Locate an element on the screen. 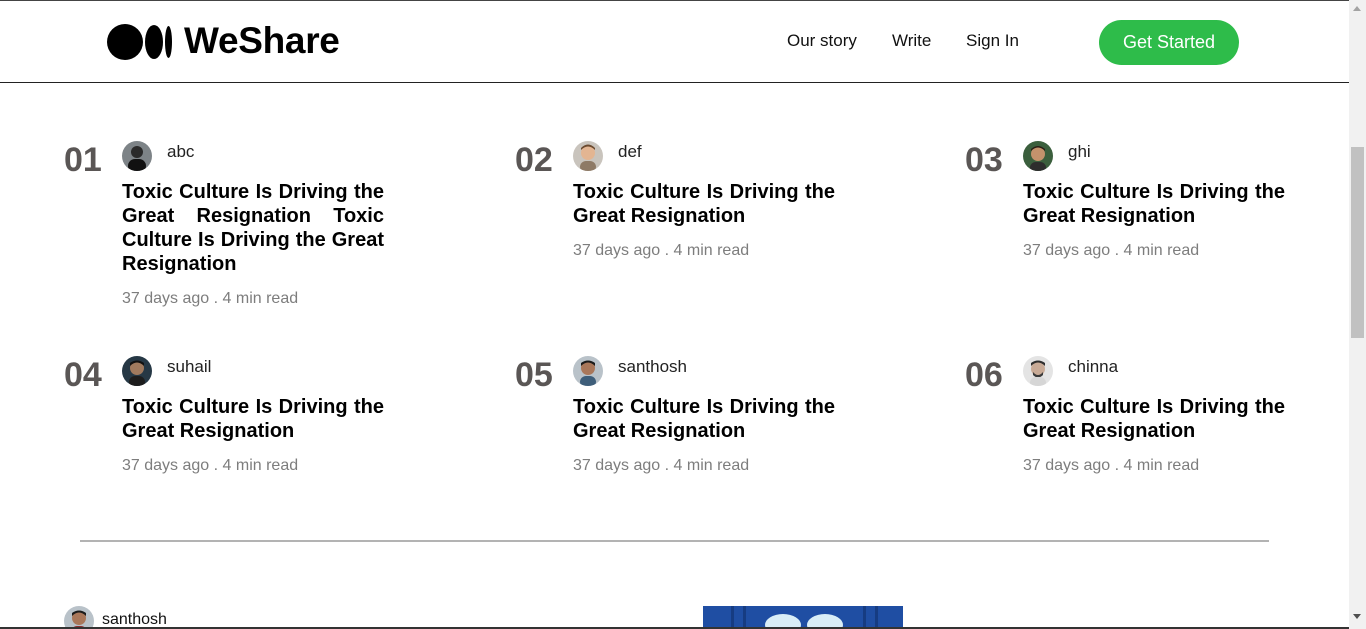 Image resolution: width=1366 pixels, height=629 pixels. nav-write-link: Write is located at coordinates (911, 41).